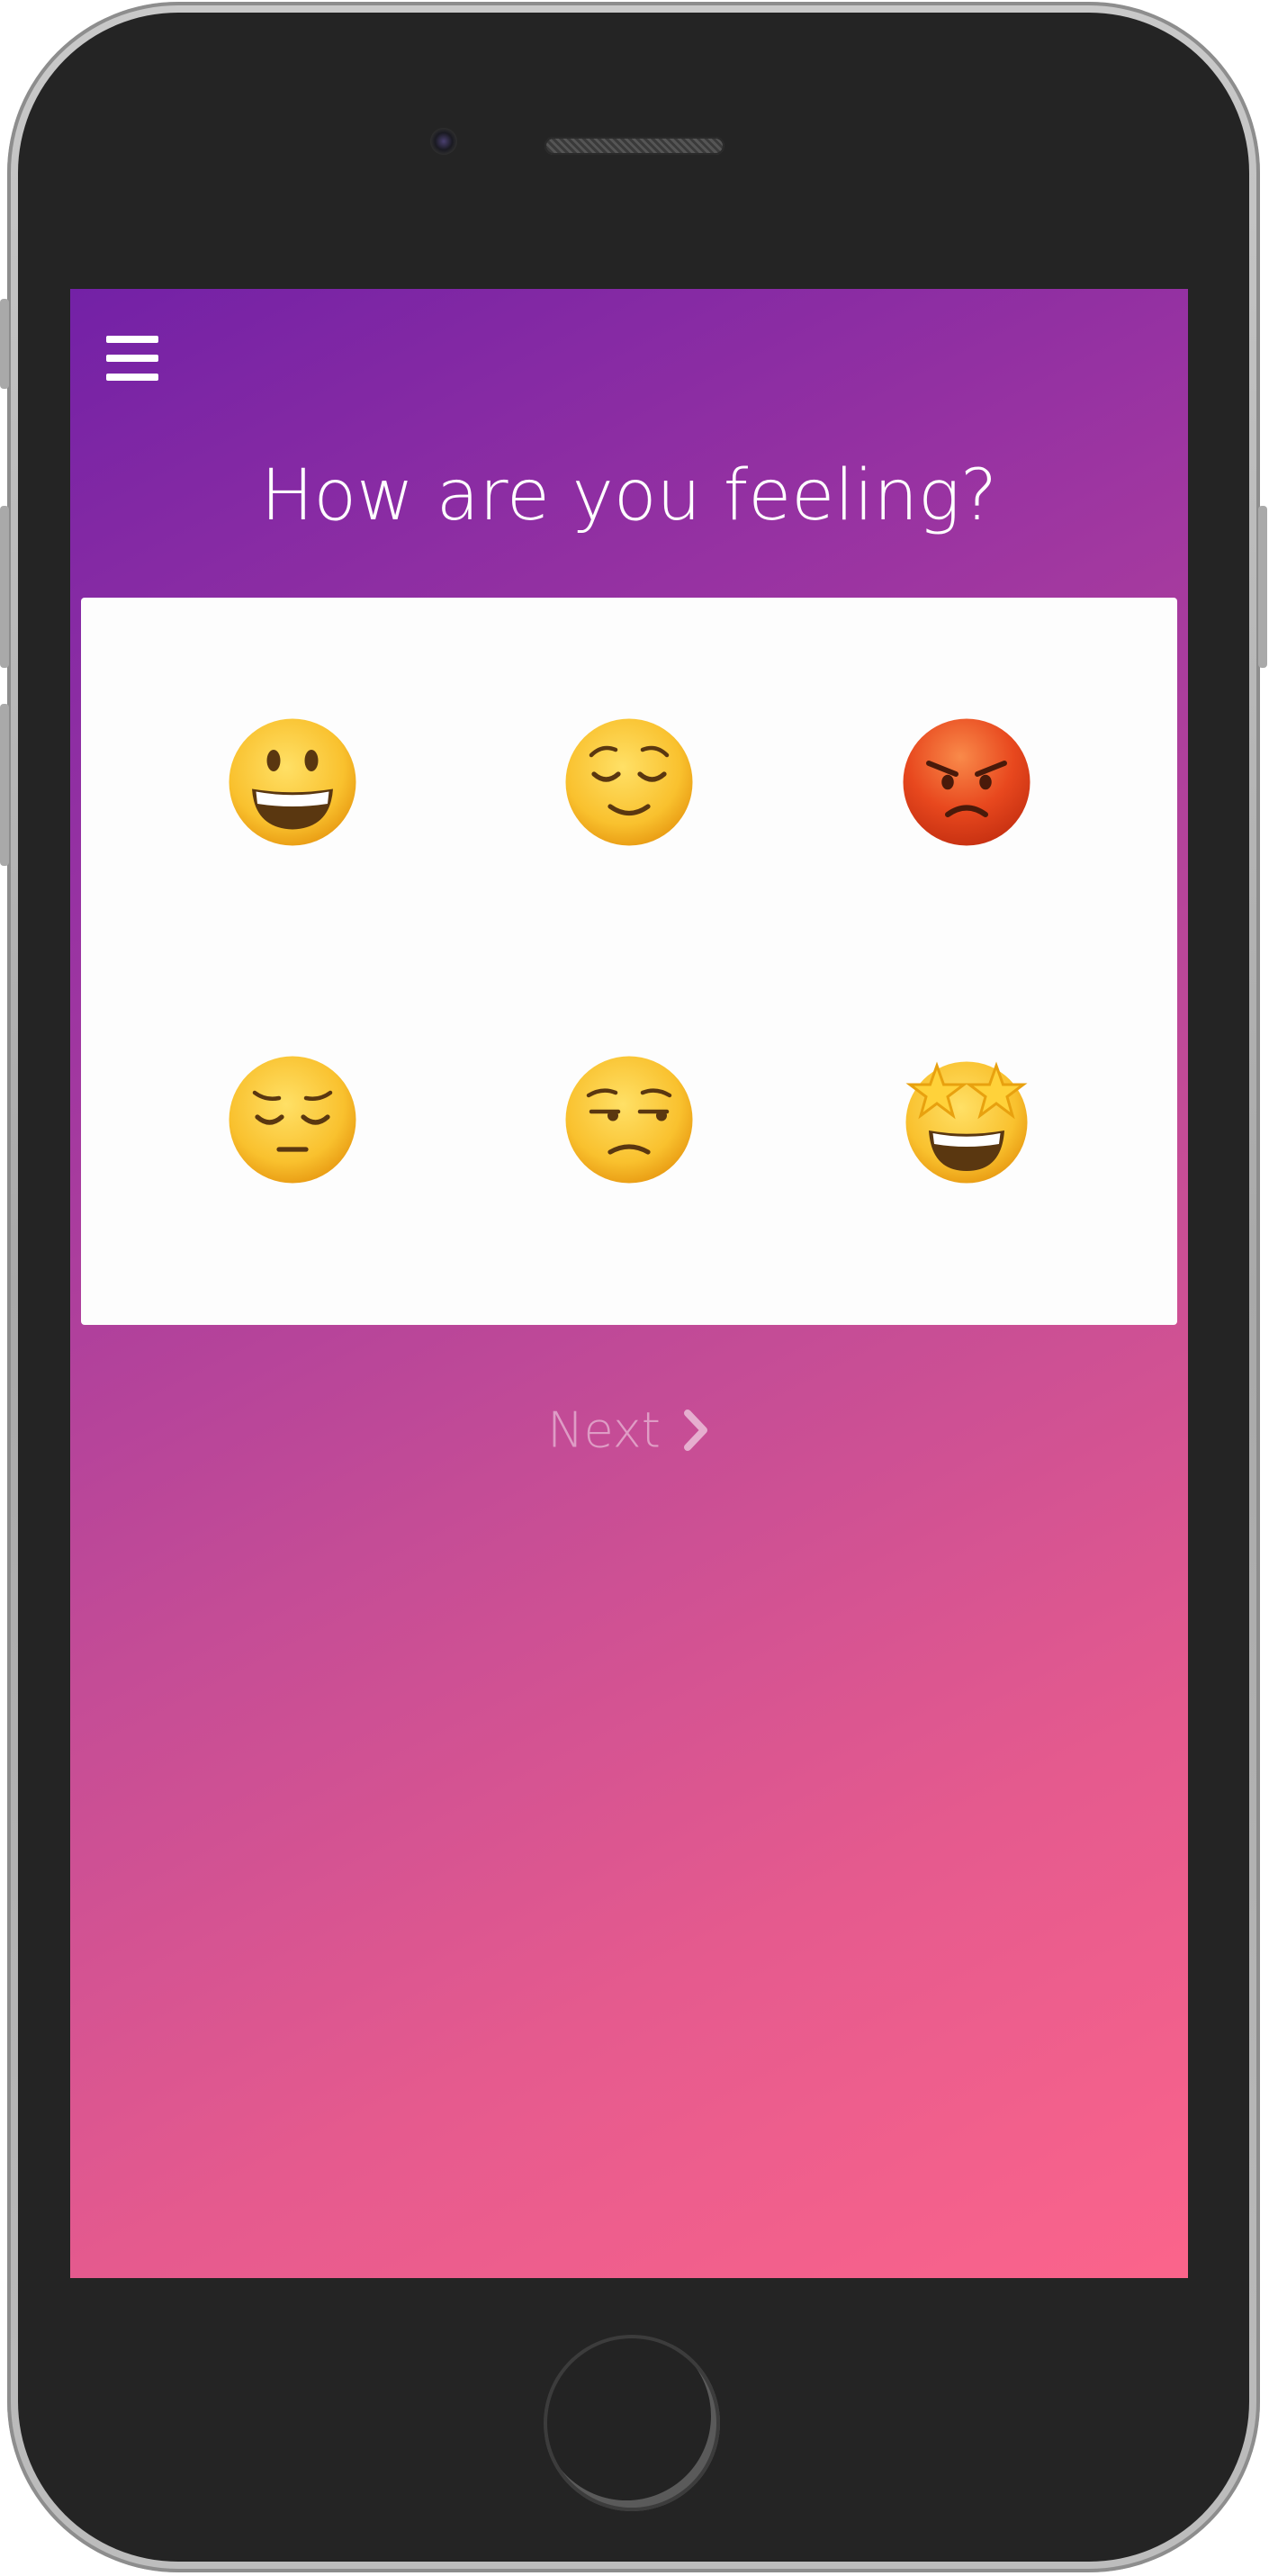  What do you see at coordinates (132, 358) in the screenshot?
I see `hamburger-menu-icon` at bounding box center [132, 358].